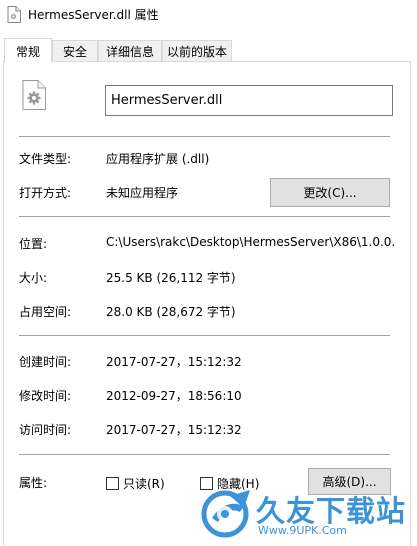 The width and height of the screenshot is (417, 546). What do you see at coordinates (197, 51) in the screenshot?
I see `tab-previous-versions: 以前的版本` at bounding box center [197, 51].